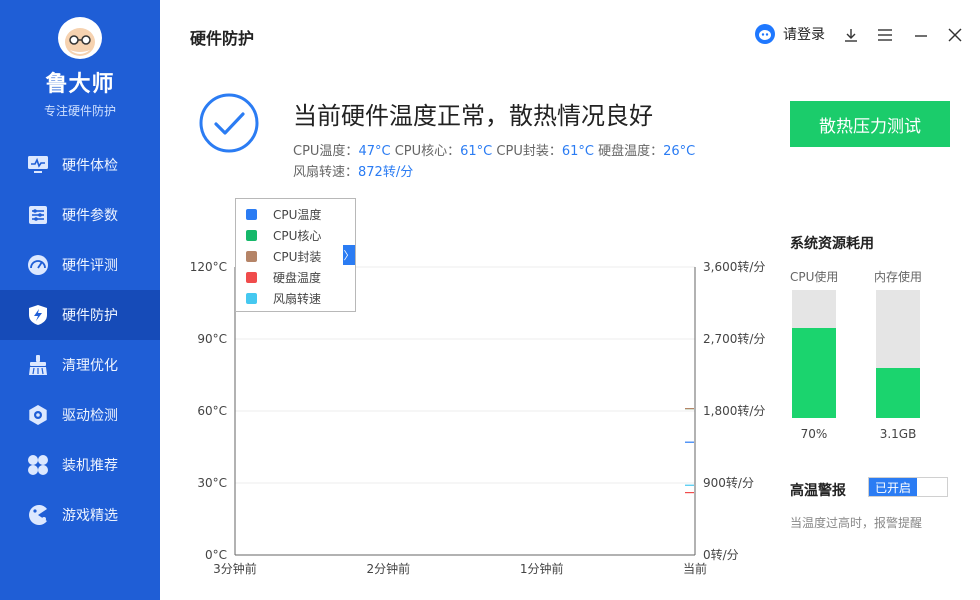  I want to click on close-button, so click(955, 35).